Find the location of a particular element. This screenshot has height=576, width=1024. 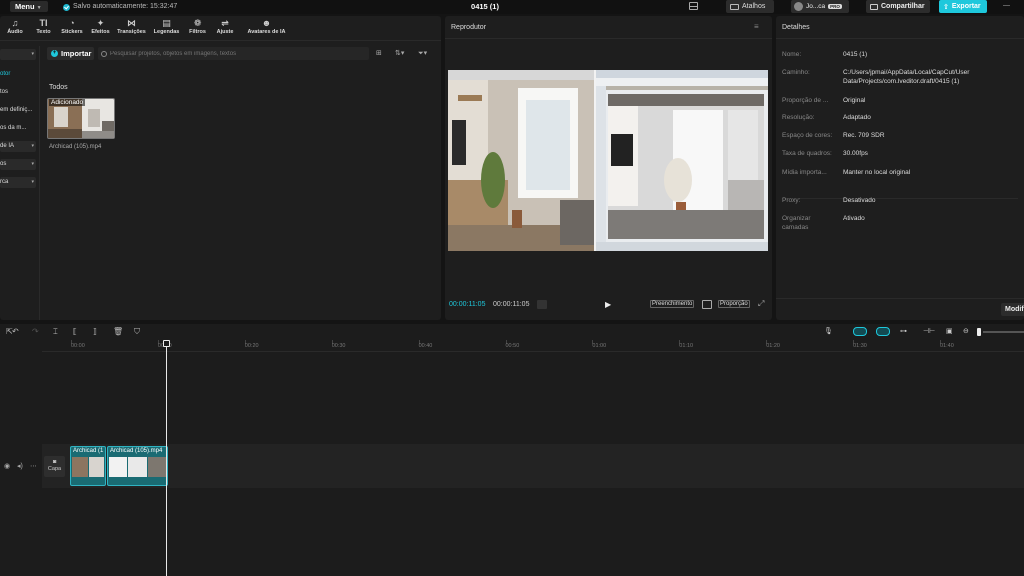

tab-label: Legendas is located at coordinates (166, 32).